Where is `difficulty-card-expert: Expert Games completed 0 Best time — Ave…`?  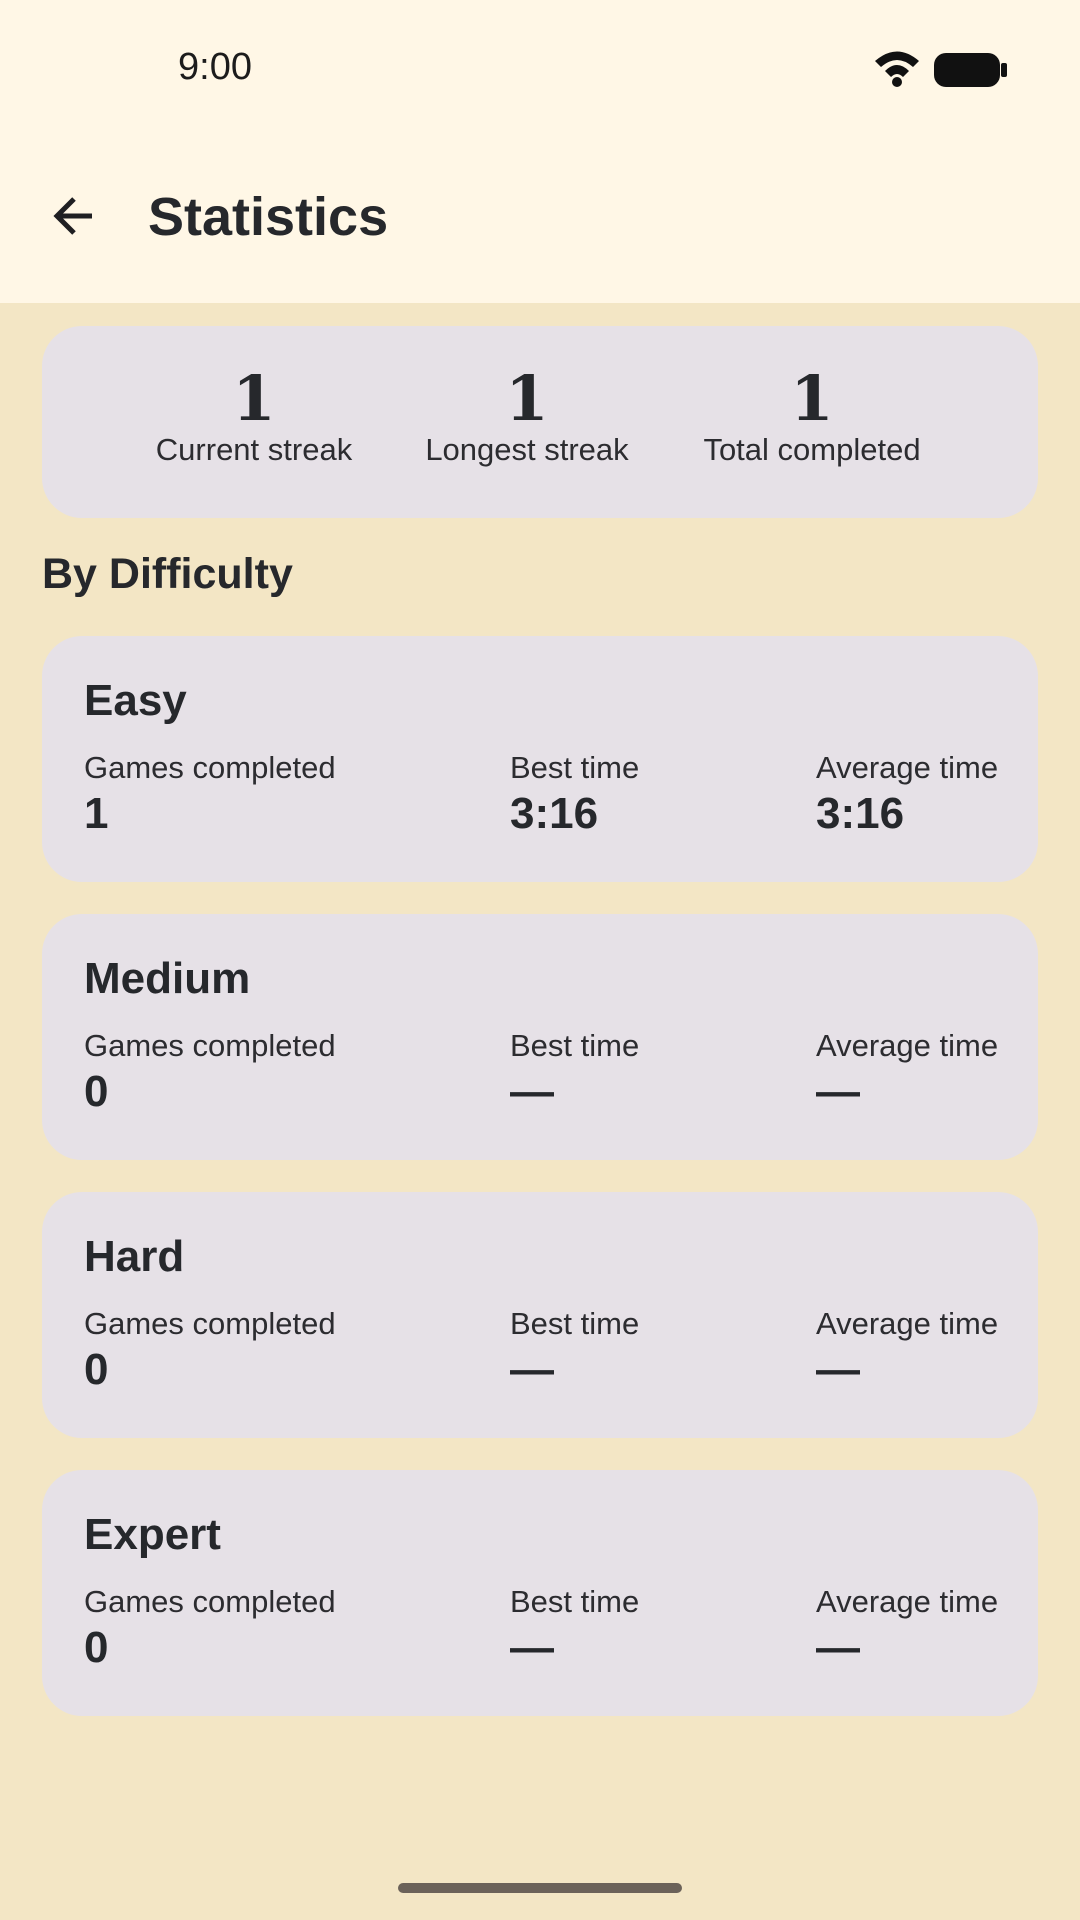
difficulty-card-expert: Expert Games completed 0 Best time — Ave… is located at coordinates (540, 1593).